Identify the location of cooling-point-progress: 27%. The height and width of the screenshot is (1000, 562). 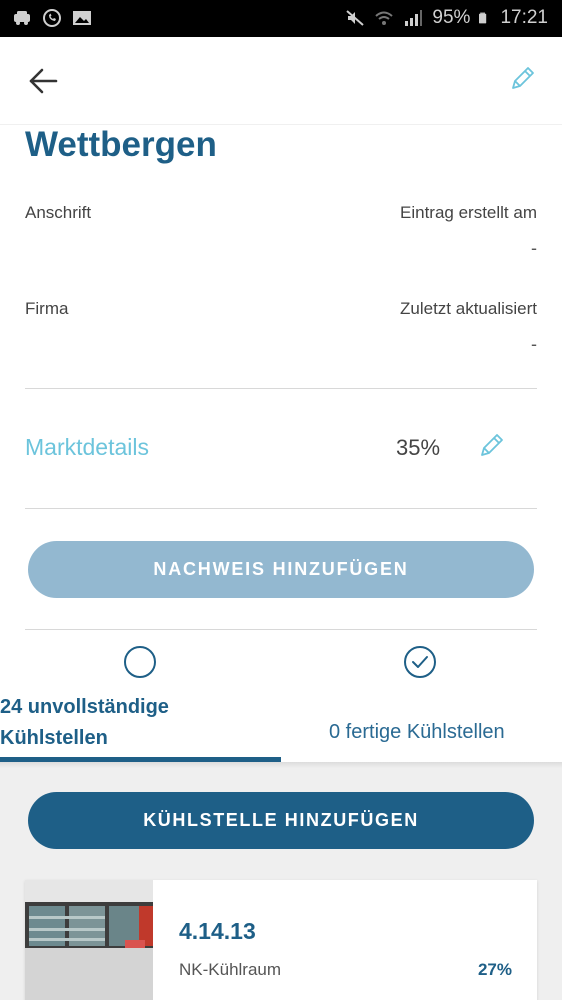
(494, 969).